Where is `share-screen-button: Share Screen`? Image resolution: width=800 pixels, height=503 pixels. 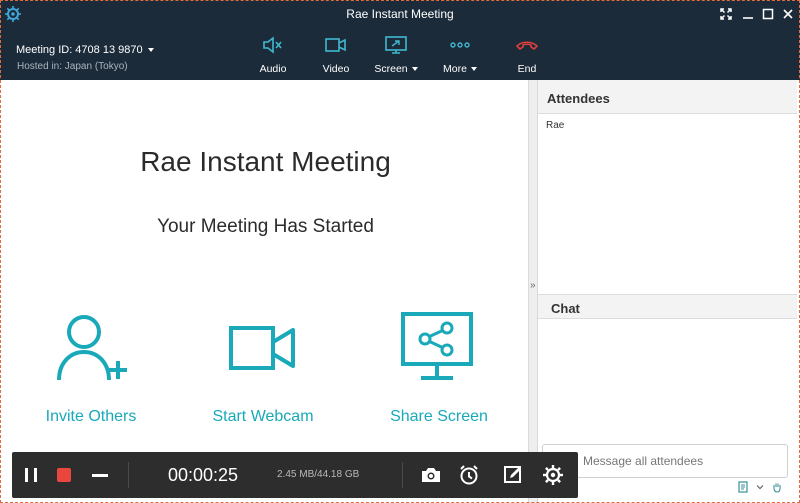
share-screen-button: Share Screen is located at coordinates (439, 369).